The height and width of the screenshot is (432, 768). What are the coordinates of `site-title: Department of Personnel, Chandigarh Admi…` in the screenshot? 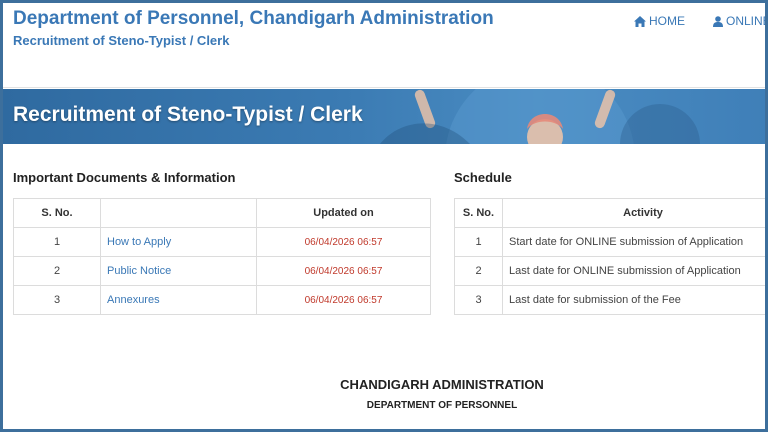 It's located at (253, 19).